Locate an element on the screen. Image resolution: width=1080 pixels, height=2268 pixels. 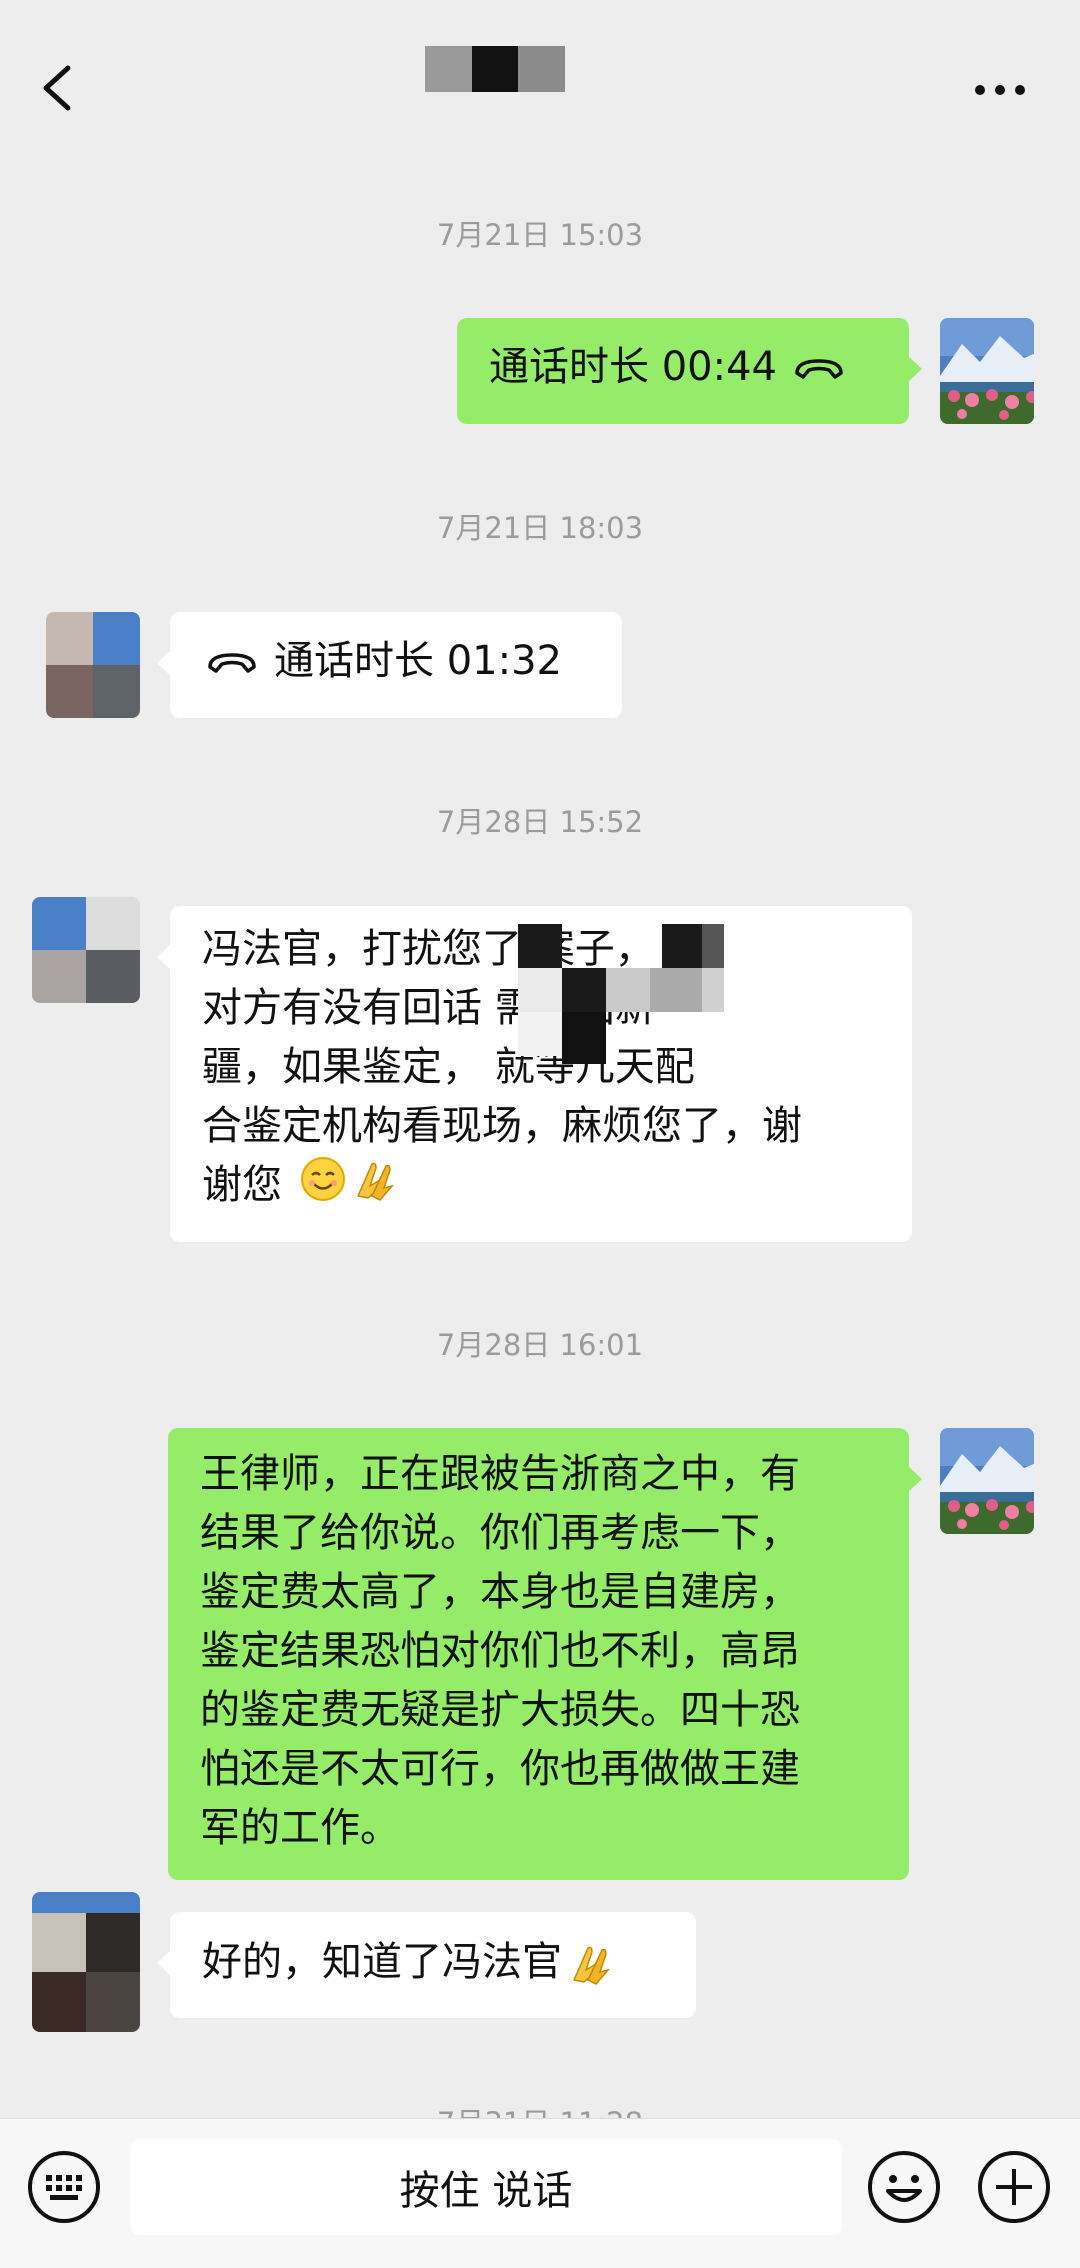
emoji-button is located at coordinates (904, 2187).